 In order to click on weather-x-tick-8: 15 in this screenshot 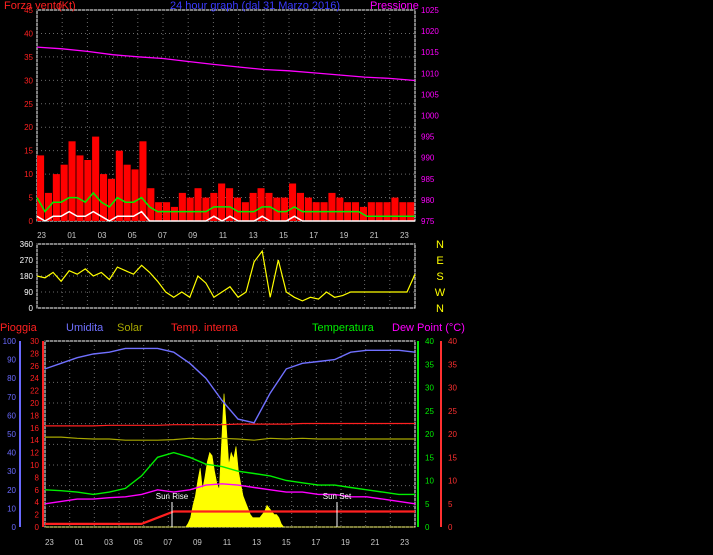, I will do `click(286, 542)`.